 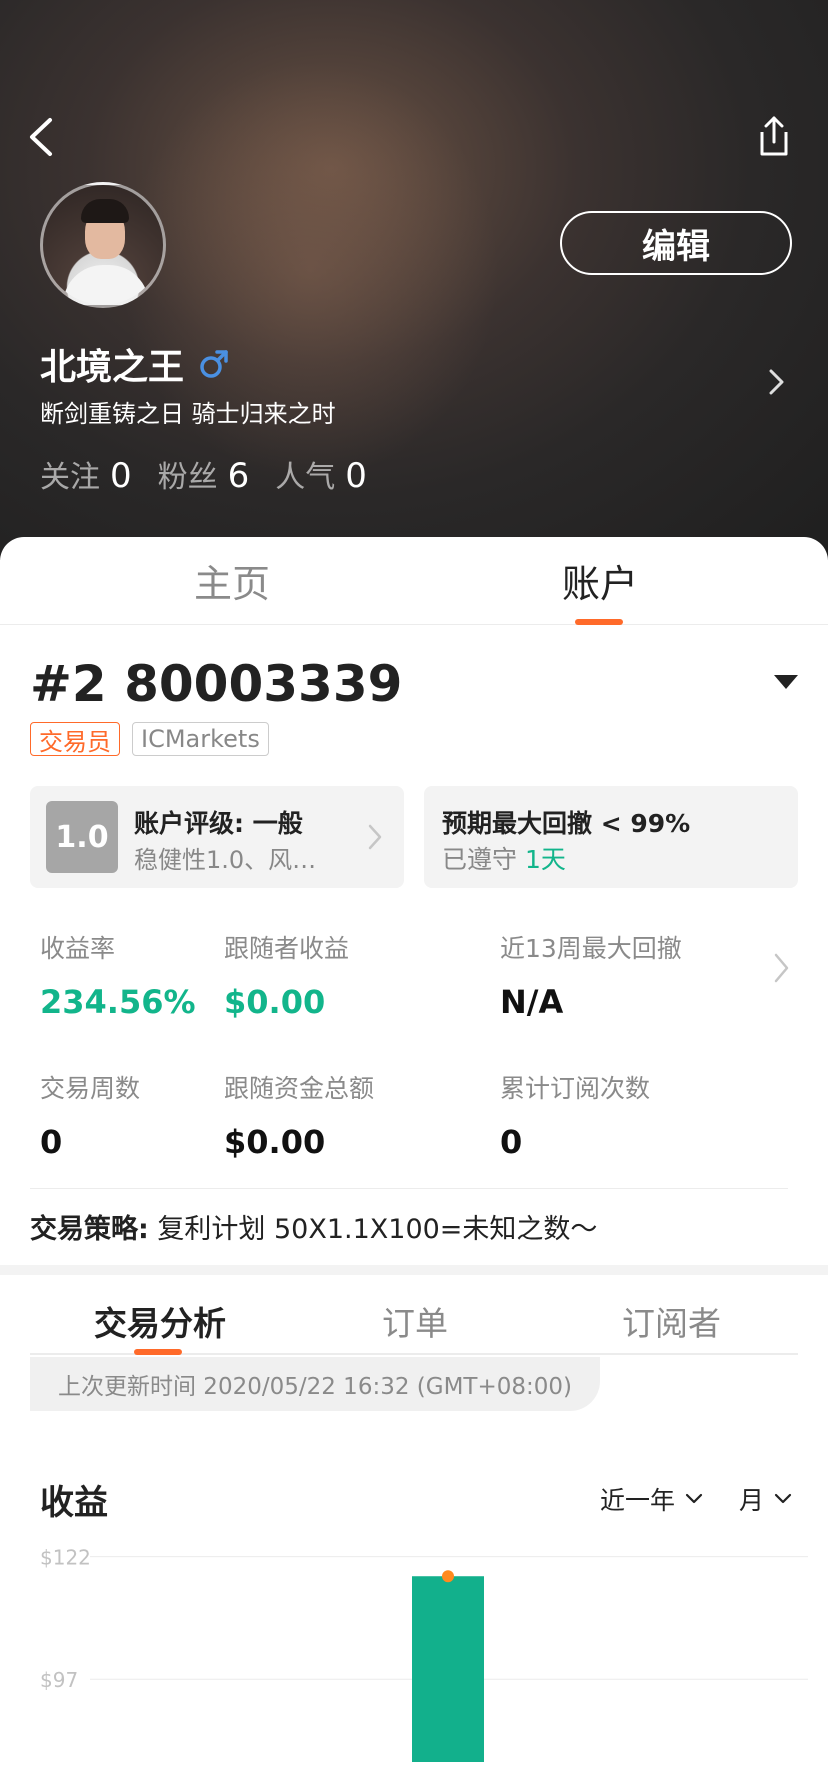 What do you see at coordinates (448, 1669) in the screenshot?
I see `chart-bar` at bounding box center [448, 1669].